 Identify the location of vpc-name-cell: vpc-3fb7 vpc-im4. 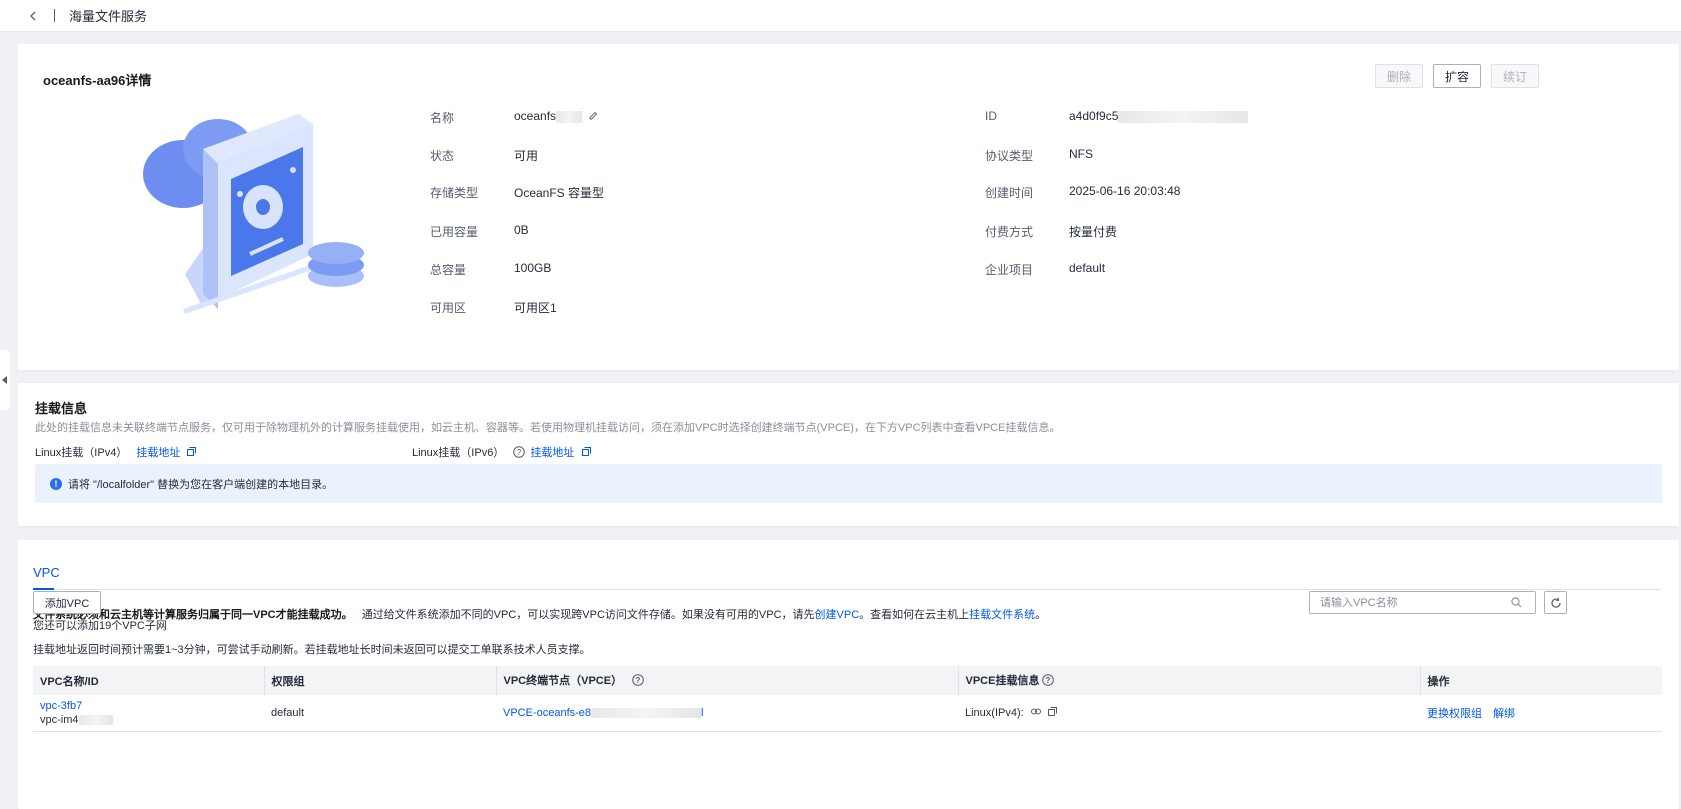
(148, 713).